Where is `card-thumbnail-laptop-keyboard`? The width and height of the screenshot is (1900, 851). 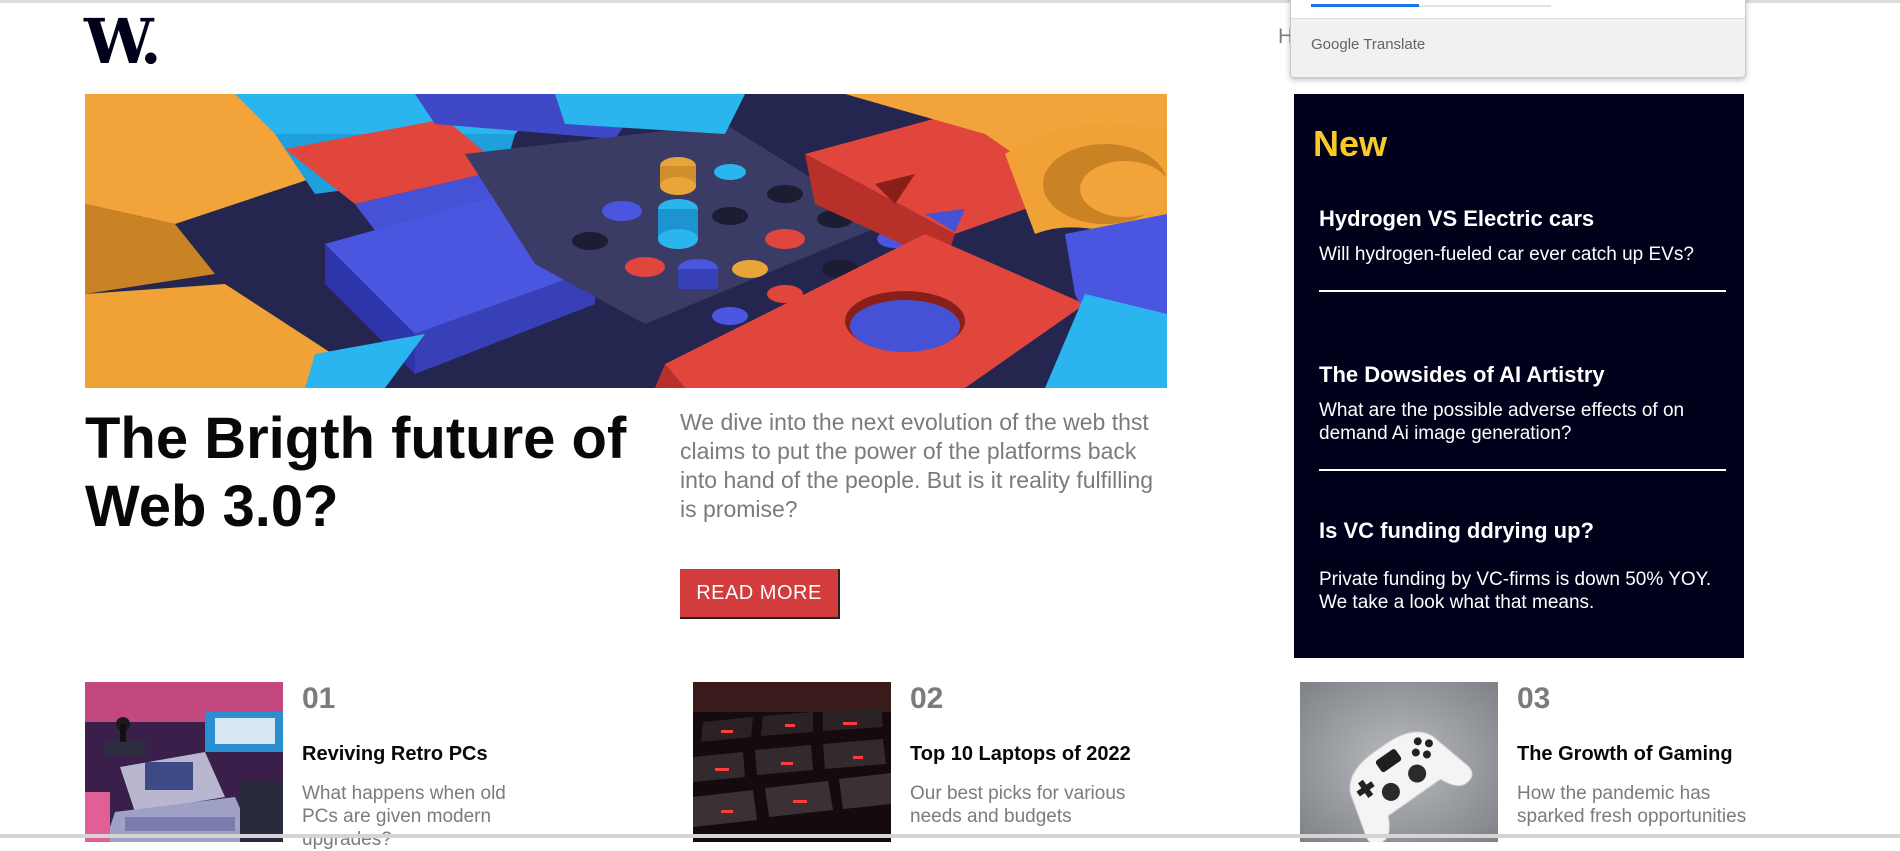
card-thumbnail-laptop-keyboard is located at coordinates (792, 762).